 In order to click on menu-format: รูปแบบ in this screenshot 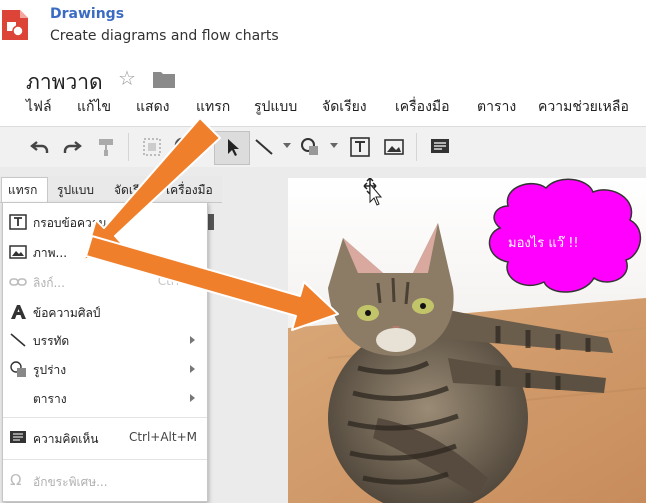, I will do `click(275, 107)`.